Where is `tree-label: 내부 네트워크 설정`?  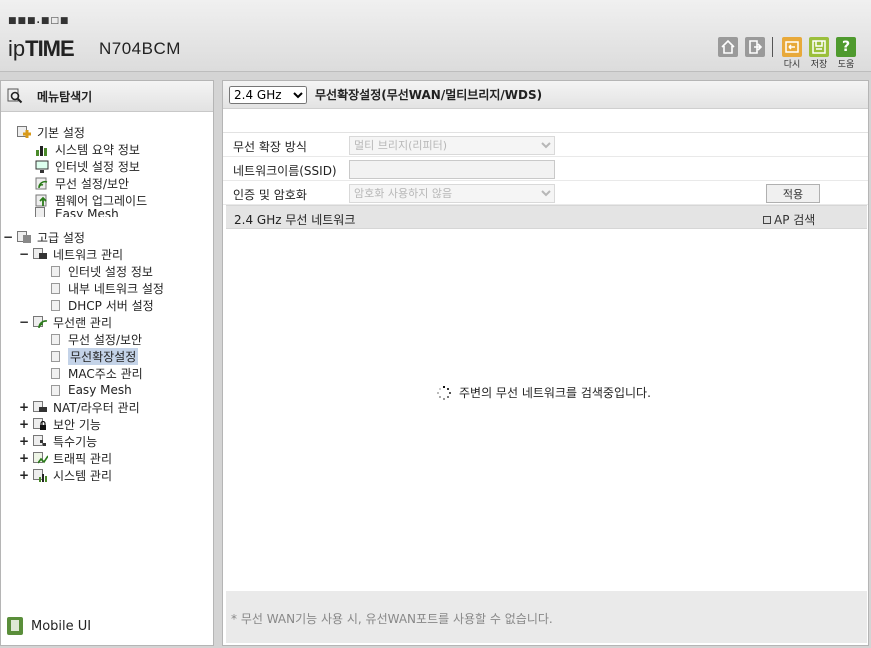
tree-label: 내부 네트워크 설정 is located at coordinates (116, 288).